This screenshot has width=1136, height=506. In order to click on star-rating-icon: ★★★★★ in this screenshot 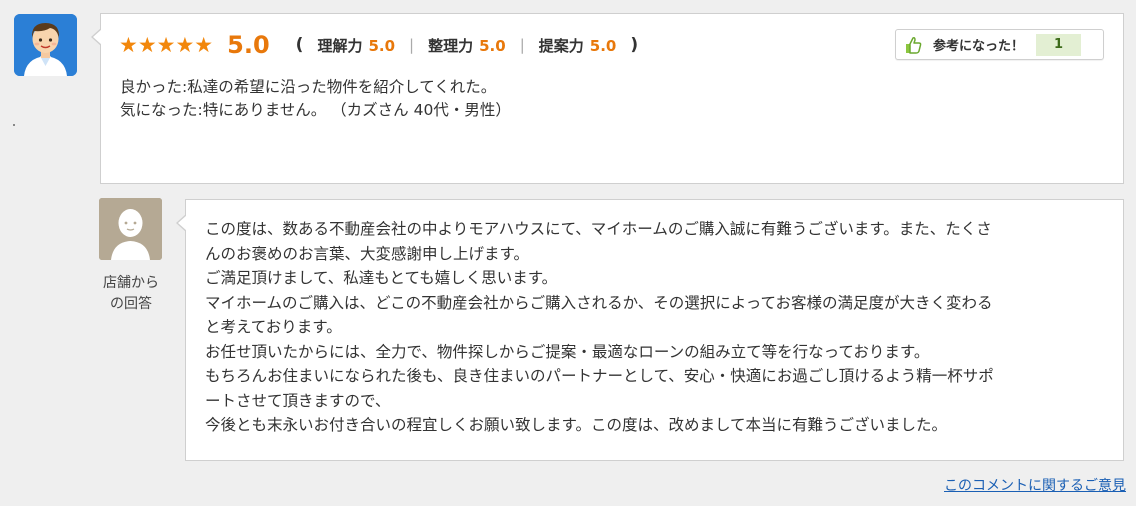, I will do `click(166, 45)`.